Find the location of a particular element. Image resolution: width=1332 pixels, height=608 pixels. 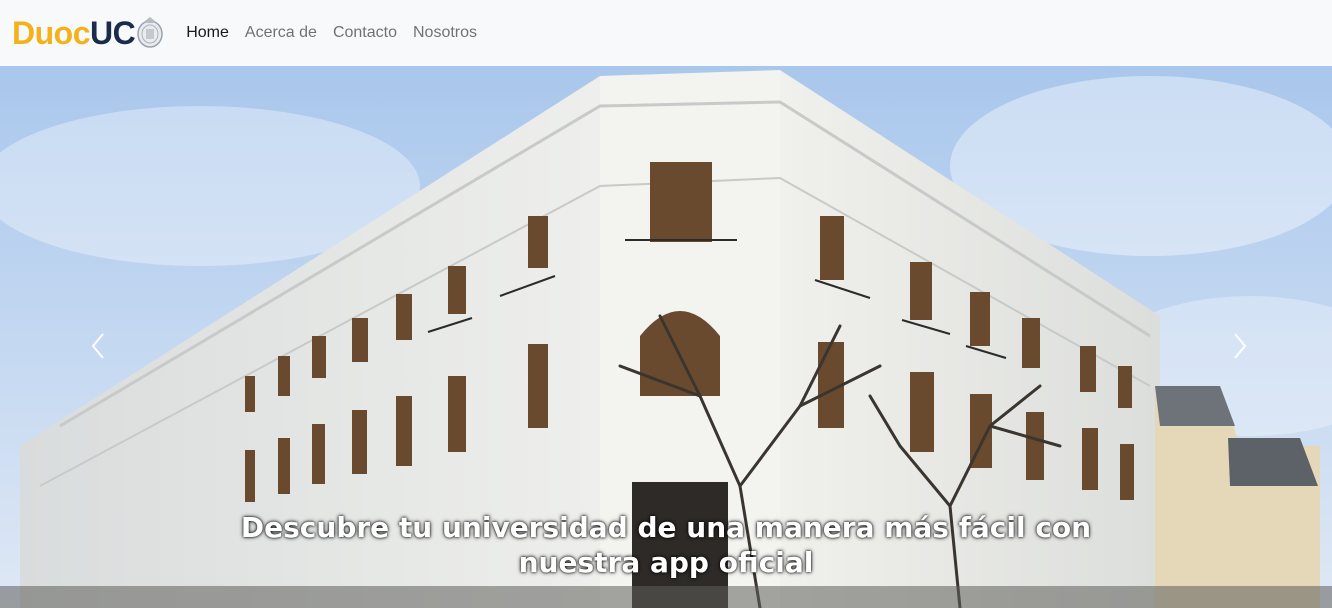

nav-home: Home is located at coordinates (207, 33).